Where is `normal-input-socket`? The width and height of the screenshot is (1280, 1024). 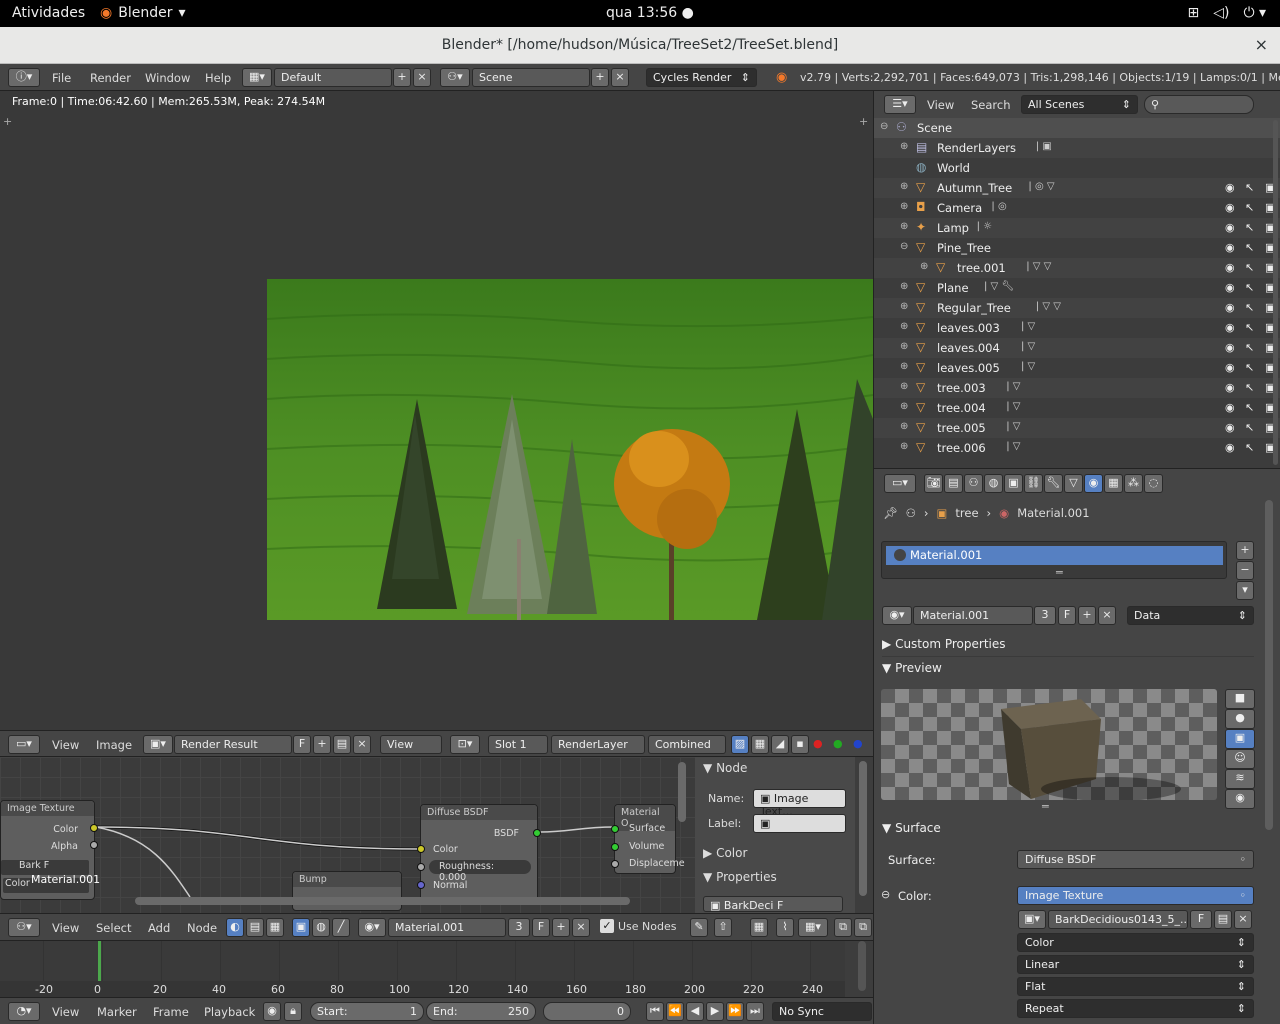
normal-input-socket is located at coordinates (421, 885).